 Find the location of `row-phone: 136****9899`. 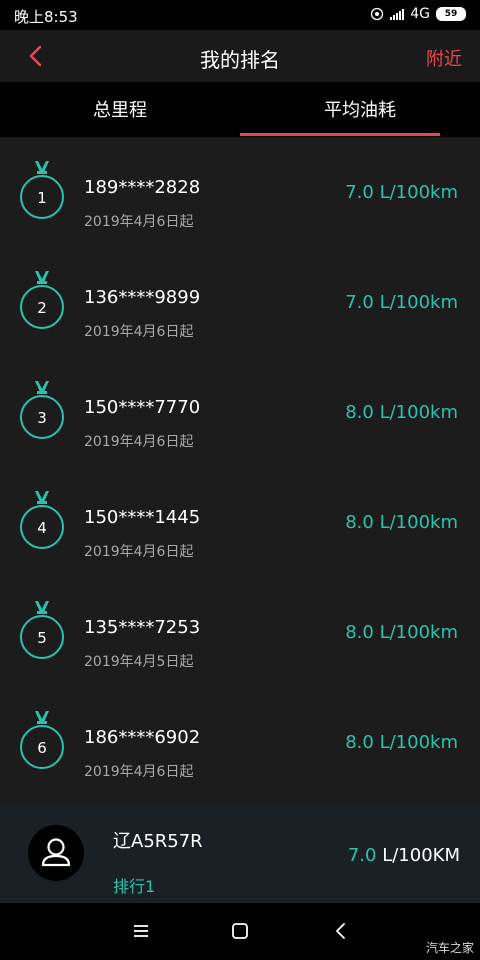

row-phone: 136****9899 is located at coordinates (142, 297).